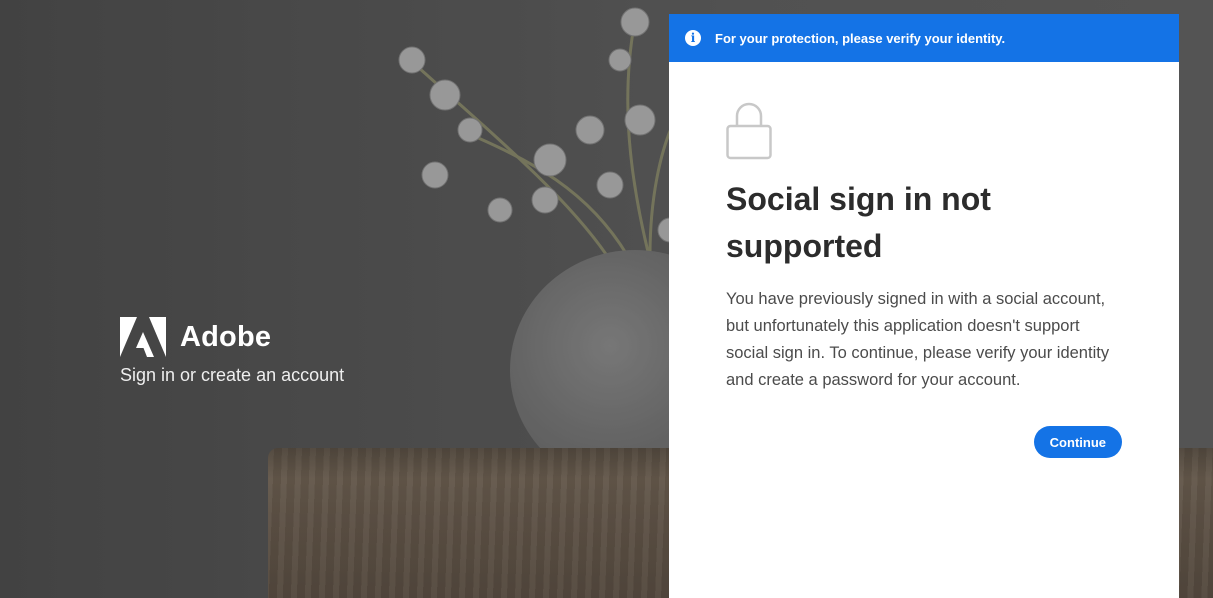 The width and height of the screenshot is (1213, 598). Describe the element at coordinates (749, 131) in the screenshot. I see `lock-icon` at that location.